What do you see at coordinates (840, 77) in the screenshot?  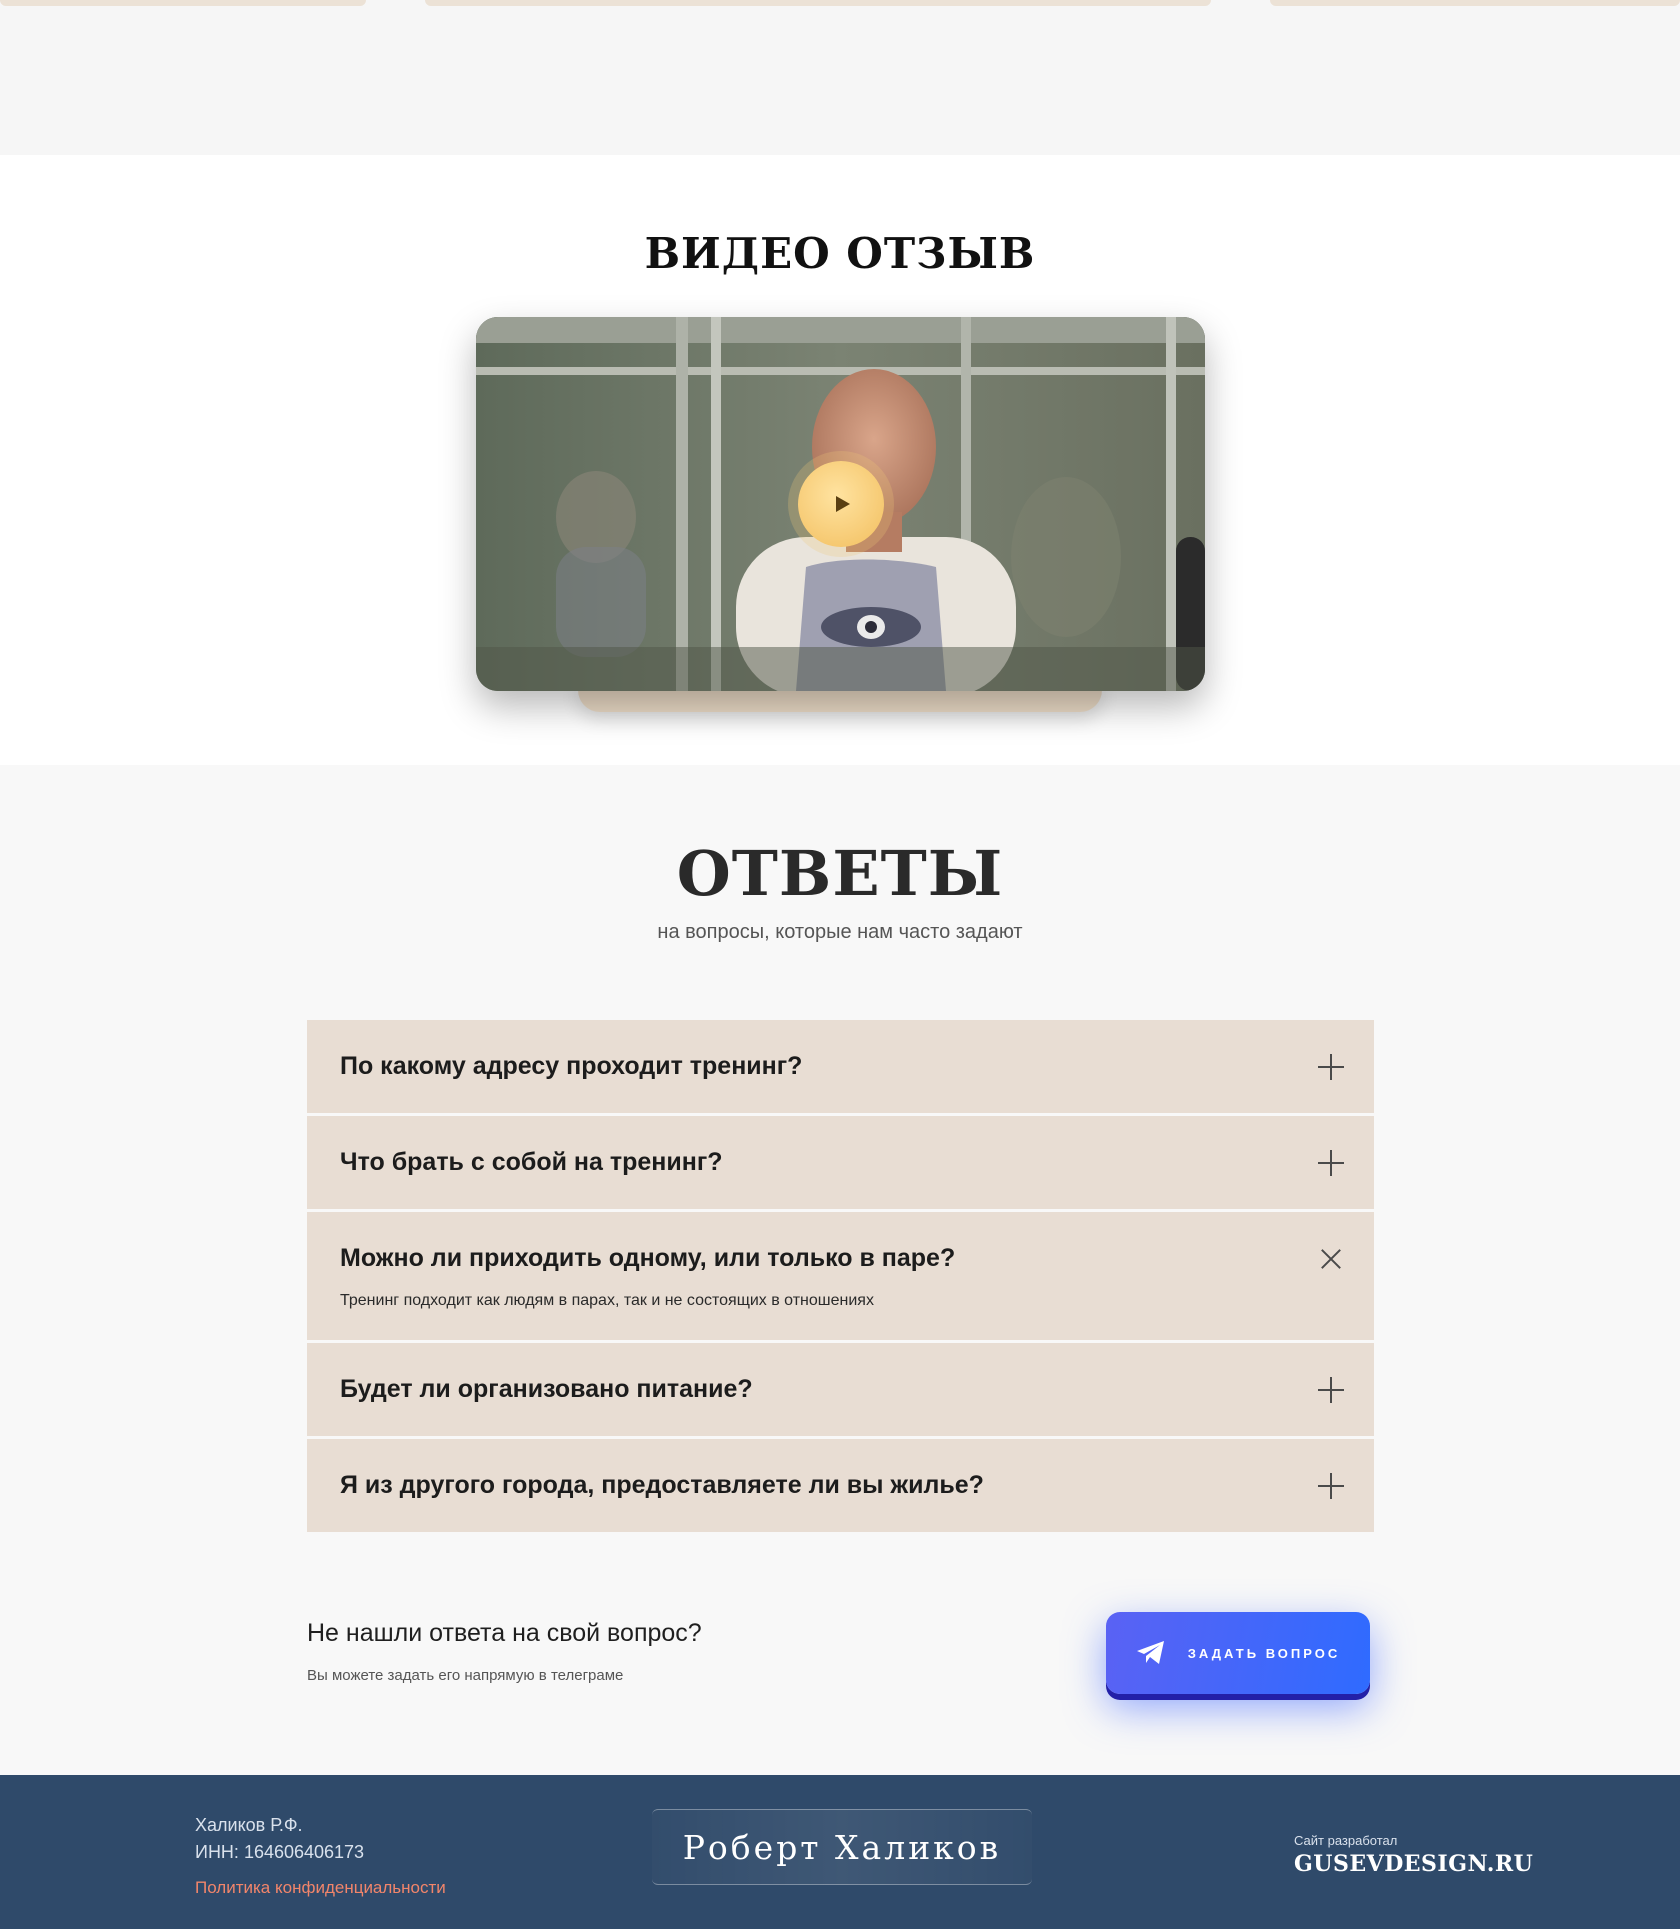 I see `previous-section-bottom` at bounding box center [840, 77].